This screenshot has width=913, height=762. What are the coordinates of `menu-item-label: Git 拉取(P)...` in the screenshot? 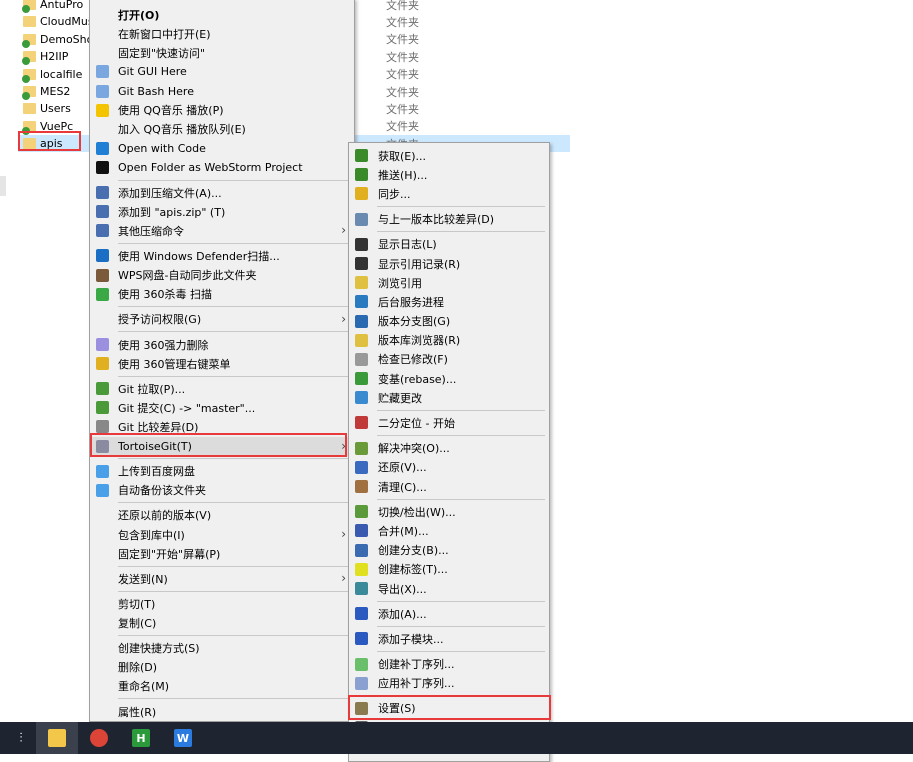 It's located at (152, 389).